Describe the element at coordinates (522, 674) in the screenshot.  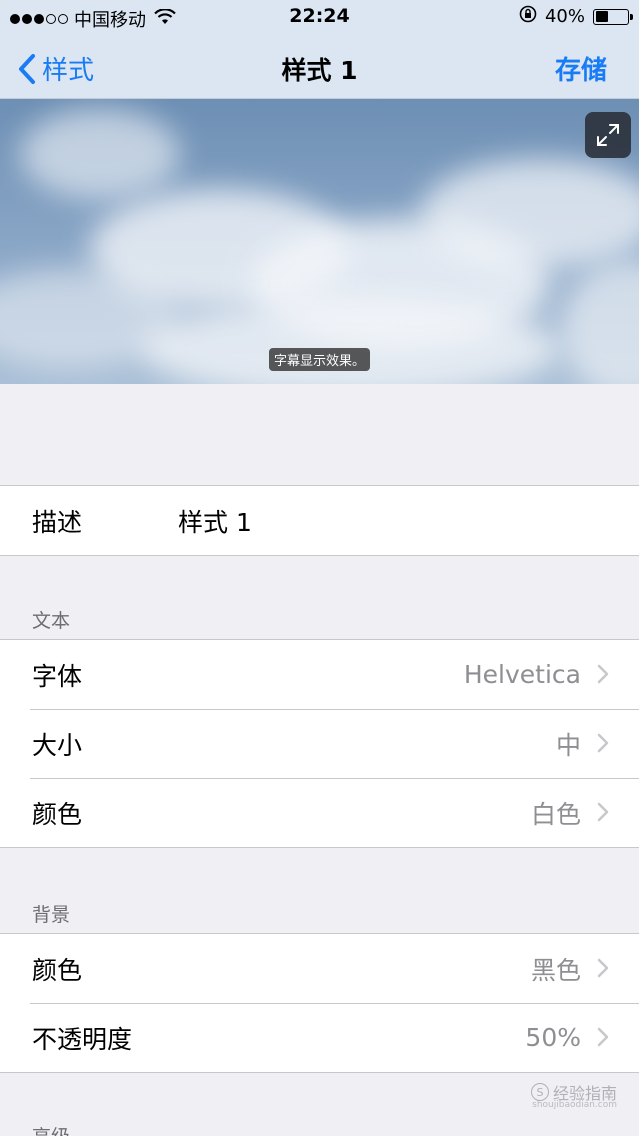
I see `font-value: Helvetica` at that location.